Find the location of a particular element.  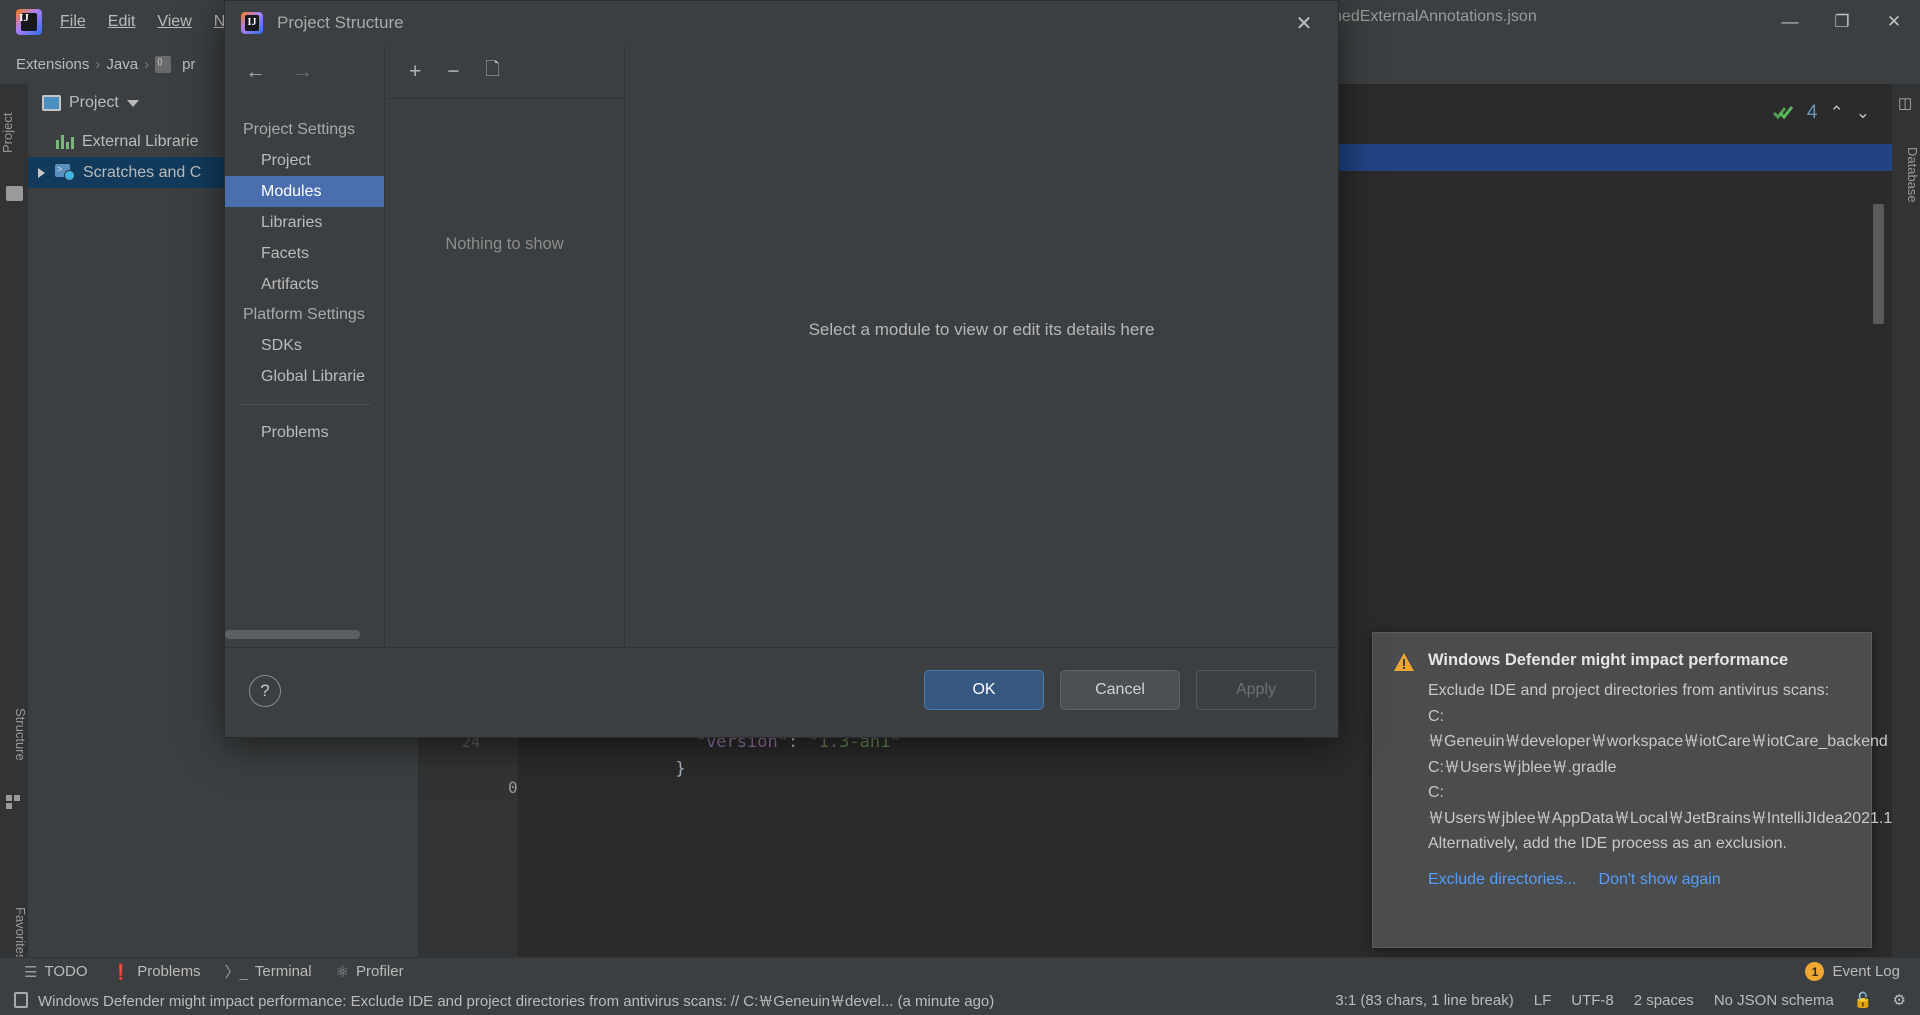

lock-icon: 🔓 is located at coordinates (1863, 1000).